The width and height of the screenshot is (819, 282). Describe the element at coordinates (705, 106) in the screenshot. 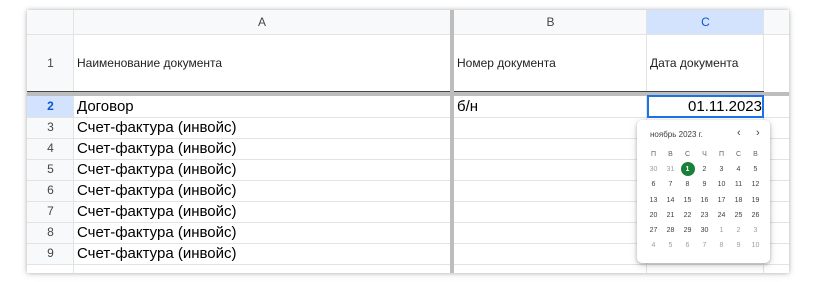

I see `active-cell-border` at that location.